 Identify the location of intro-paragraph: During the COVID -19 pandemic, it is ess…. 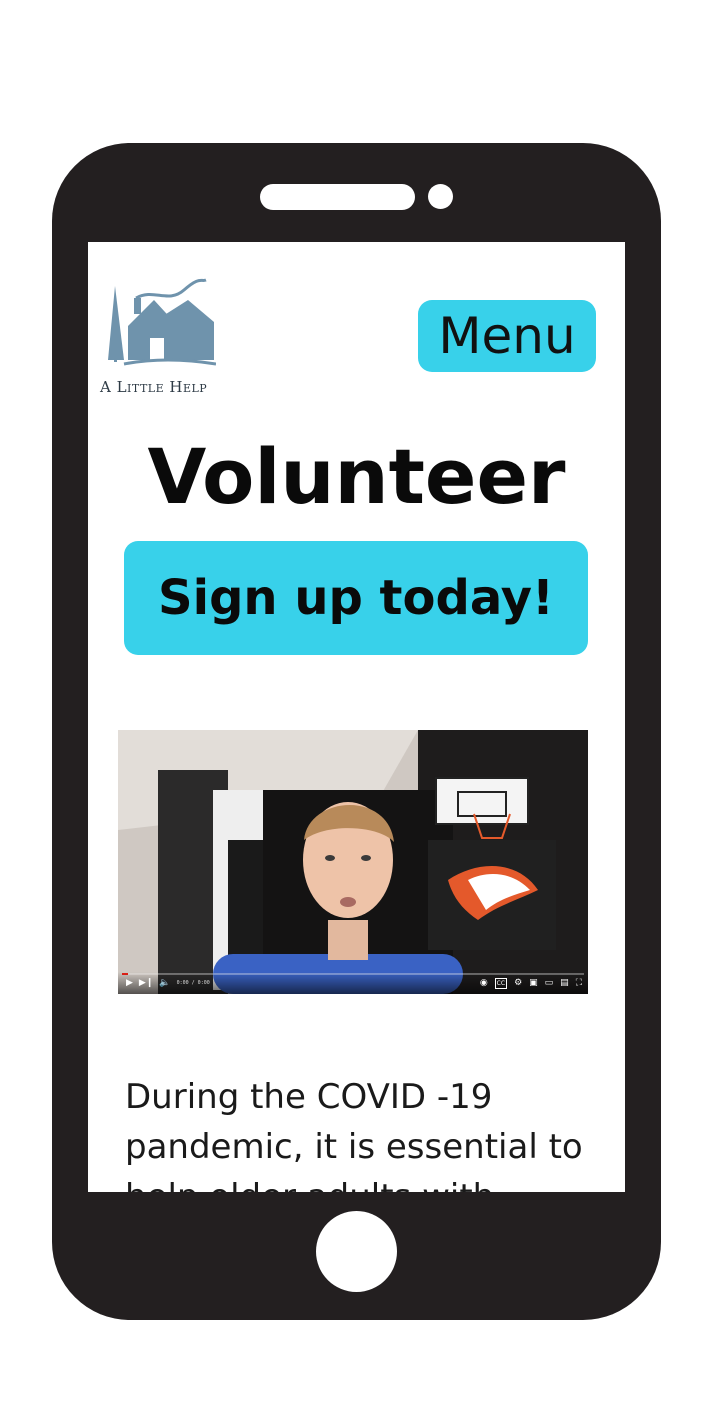
(354, 1134).